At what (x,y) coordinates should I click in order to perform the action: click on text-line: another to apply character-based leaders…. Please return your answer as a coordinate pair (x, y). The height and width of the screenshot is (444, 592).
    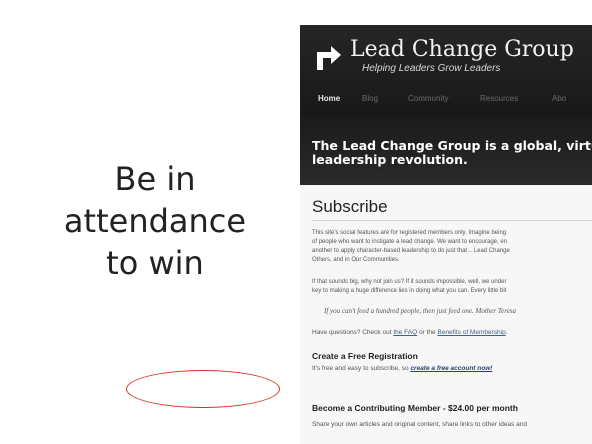
    Looking at the image, I should click on (411, 251).